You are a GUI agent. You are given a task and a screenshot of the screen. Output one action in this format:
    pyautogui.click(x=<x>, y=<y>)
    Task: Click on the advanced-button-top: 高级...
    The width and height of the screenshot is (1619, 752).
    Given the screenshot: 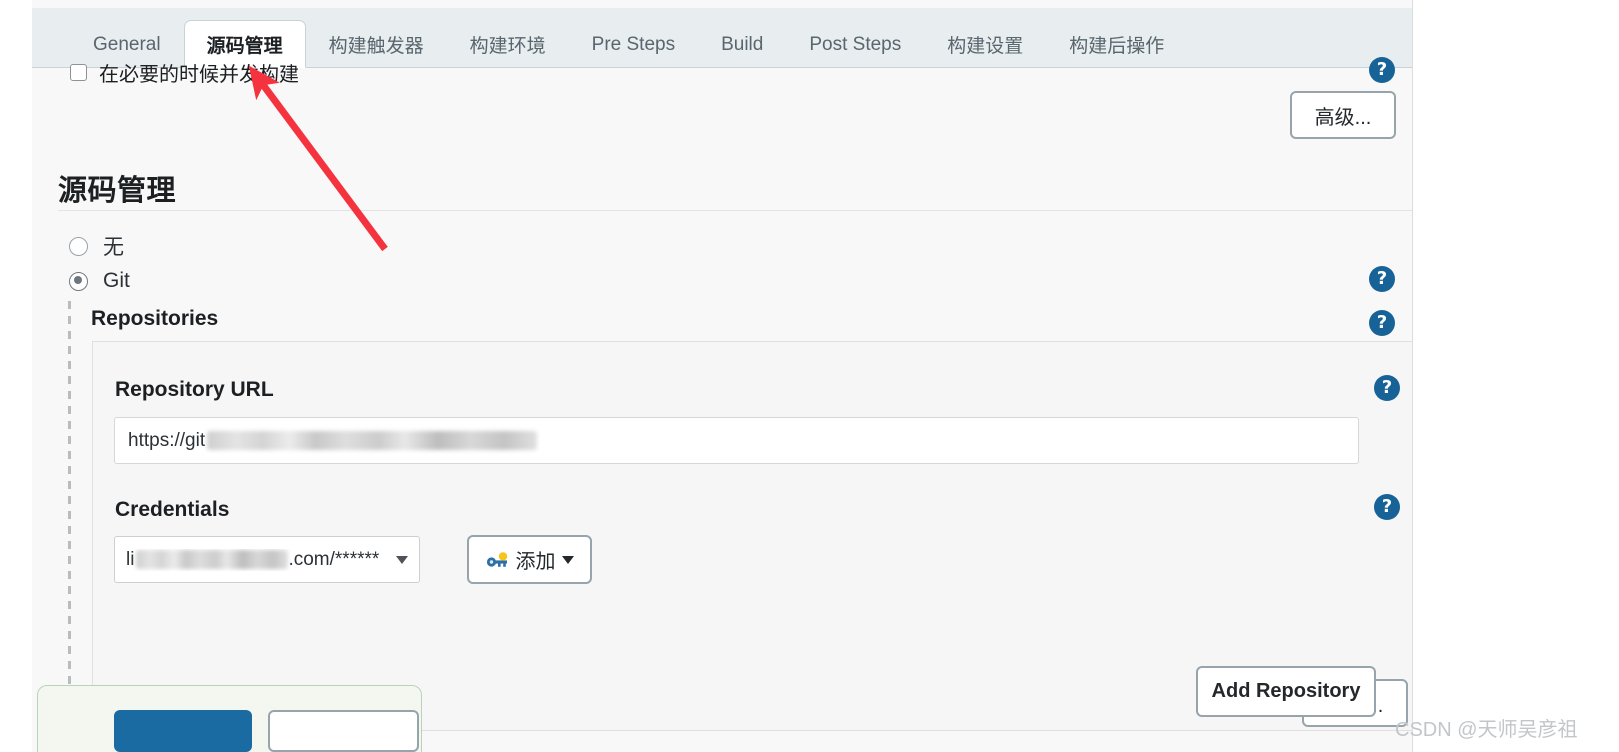 What is the action you would take?
    pyautogui.click(x=1343, y=115)
    